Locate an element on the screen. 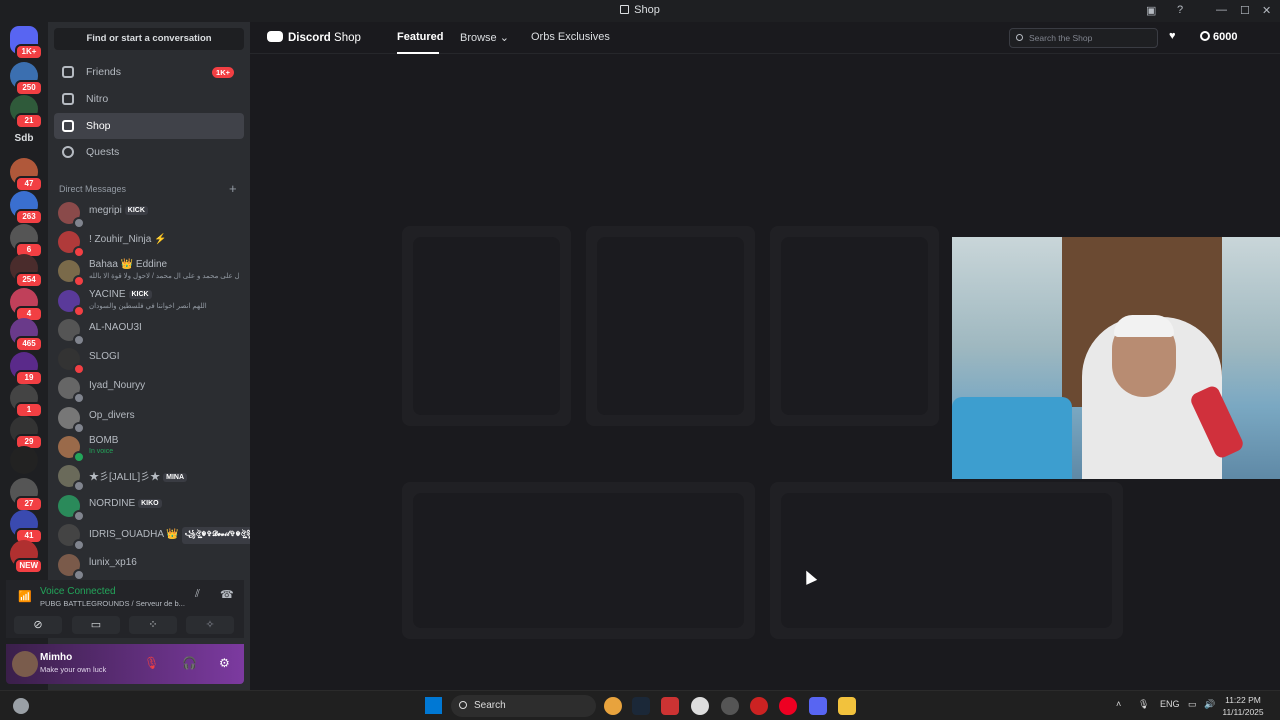 The image size is (1280, 720). noise-suppression-icon: ⫽ is located at coordinates (197, 594).